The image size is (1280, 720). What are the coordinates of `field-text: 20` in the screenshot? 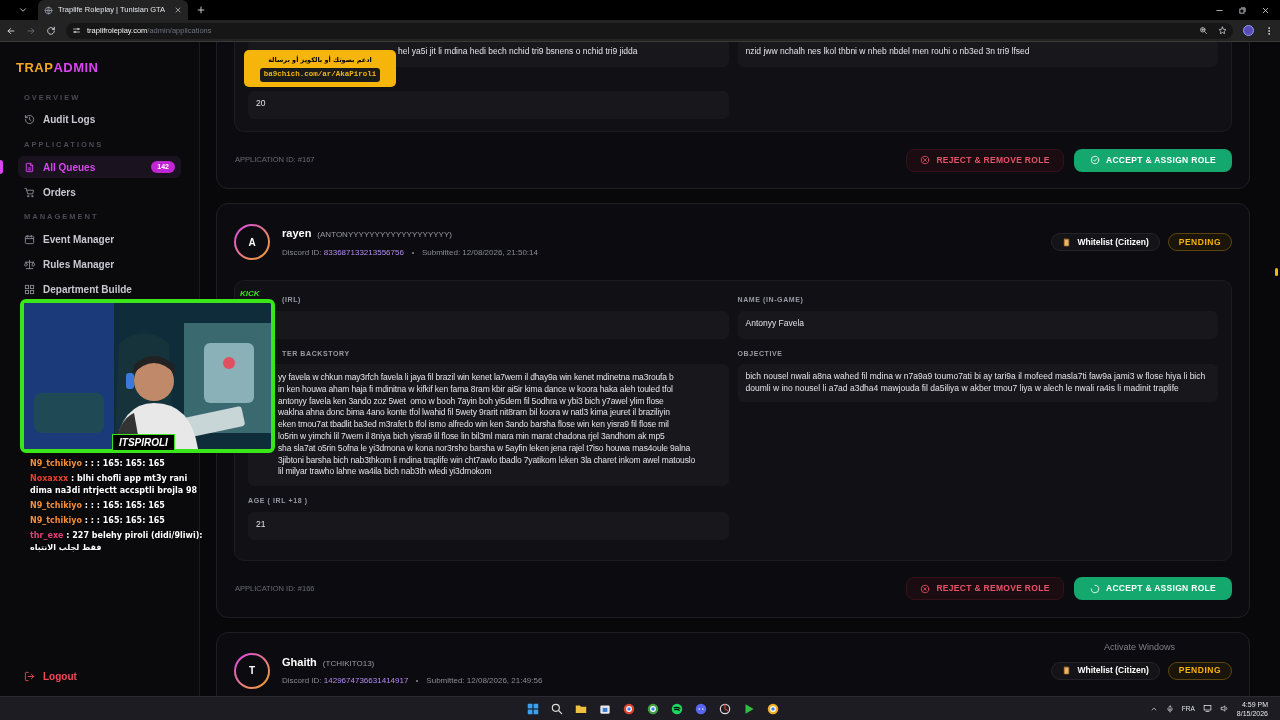 It's located at (261, 104).